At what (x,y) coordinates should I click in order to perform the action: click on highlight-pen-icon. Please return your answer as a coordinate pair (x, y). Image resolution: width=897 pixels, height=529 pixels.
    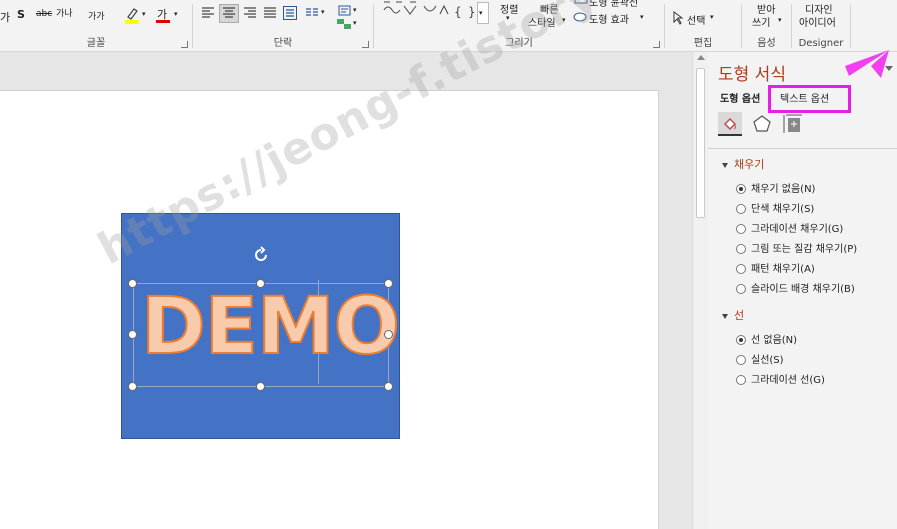
    Looking at the image, I should click on (132, 15).